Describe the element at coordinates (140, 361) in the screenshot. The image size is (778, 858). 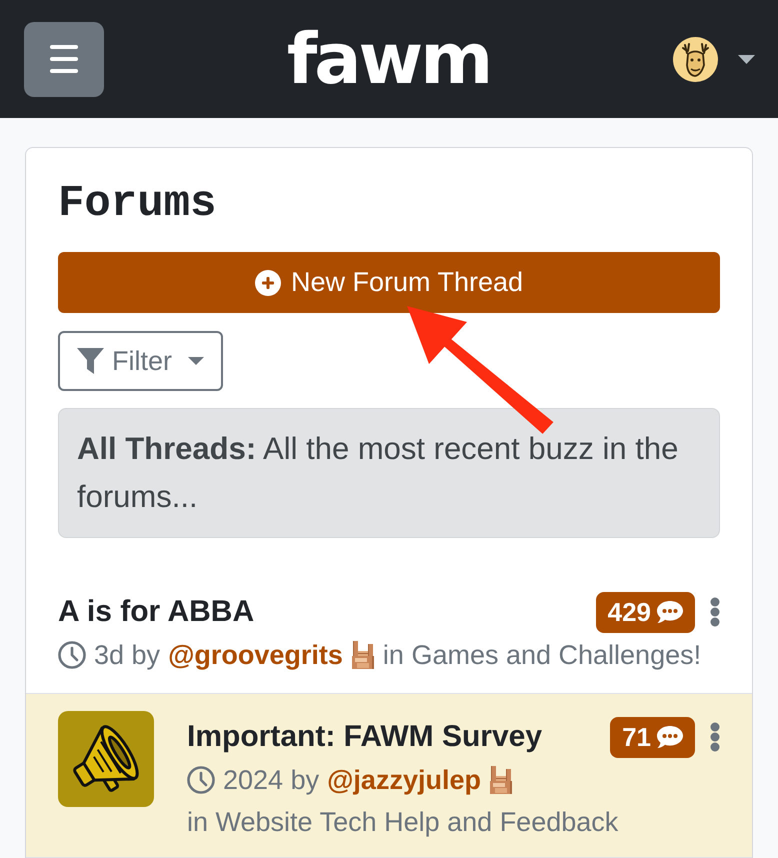
I see `filter-button: Filter` at that location.